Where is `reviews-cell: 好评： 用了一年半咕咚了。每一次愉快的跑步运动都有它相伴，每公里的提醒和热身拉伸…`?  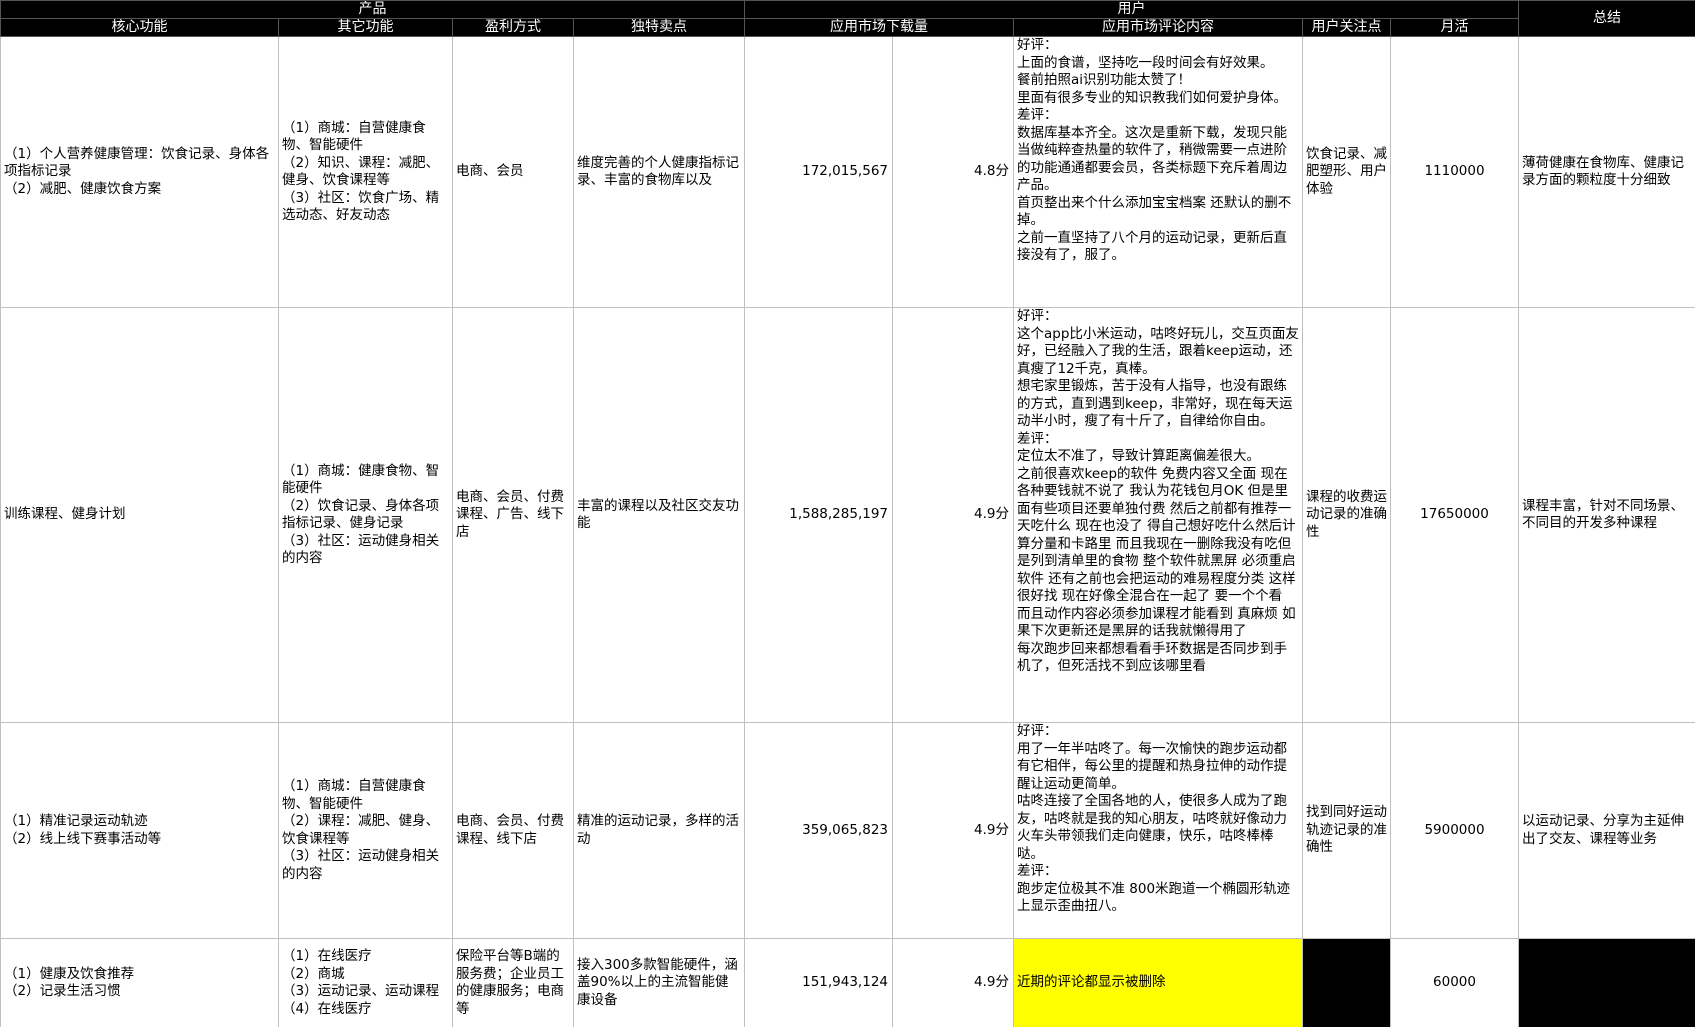
reviews-cell: 好评： 用了一年半咕咚了。每一次愉快的跑步运动都有它相伴，每公里的提醒和热身拉伸… is located at coordinates (1158, 830).